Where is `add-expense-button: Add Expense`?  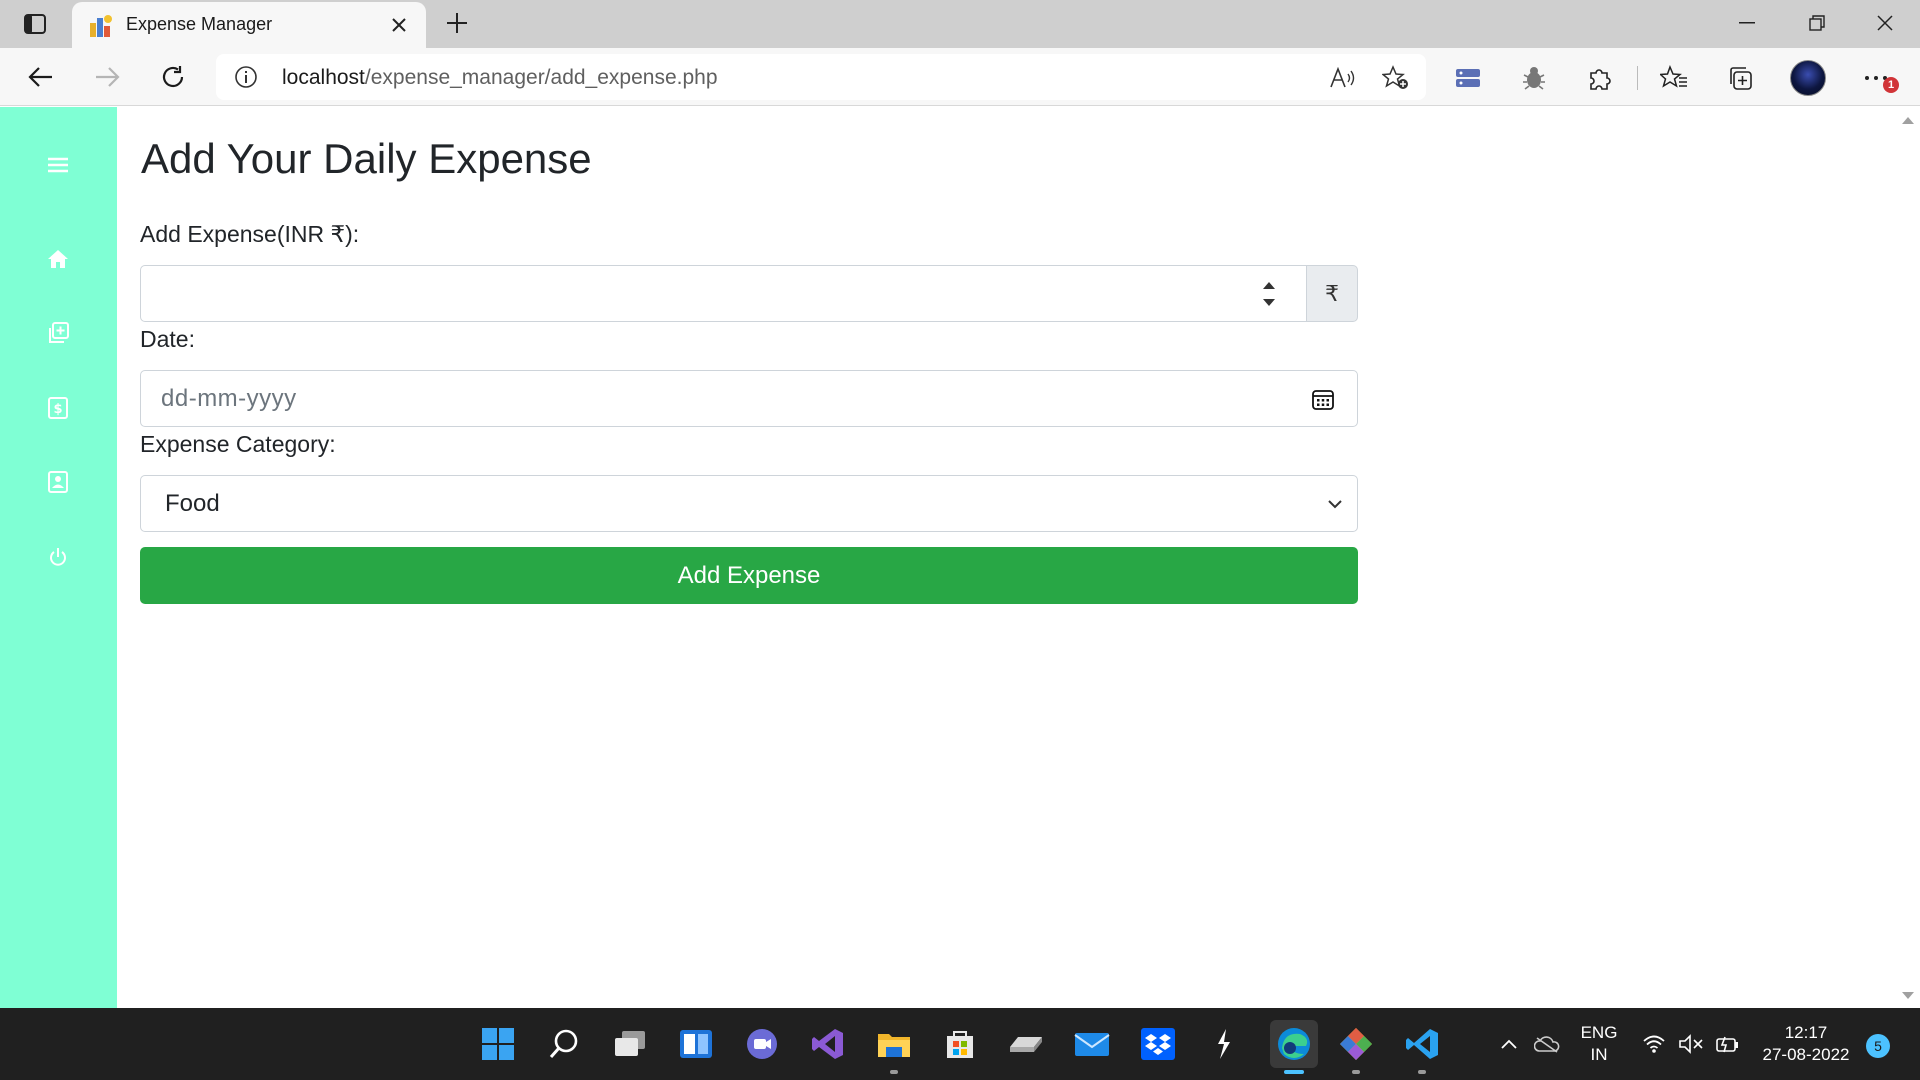 add-expense-button: Add Expense is located at coordinates (749, 575).